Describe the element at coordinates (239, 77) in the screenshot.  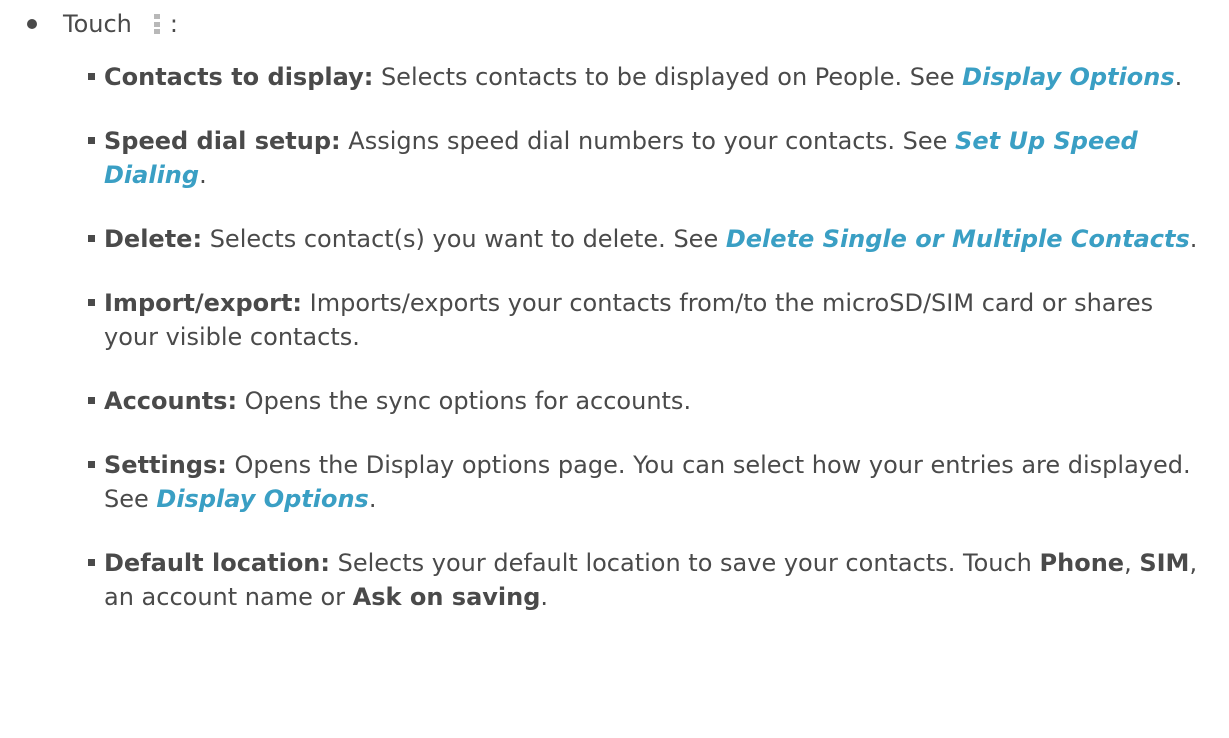
I see `item-term: Contacts to display:` at that location.